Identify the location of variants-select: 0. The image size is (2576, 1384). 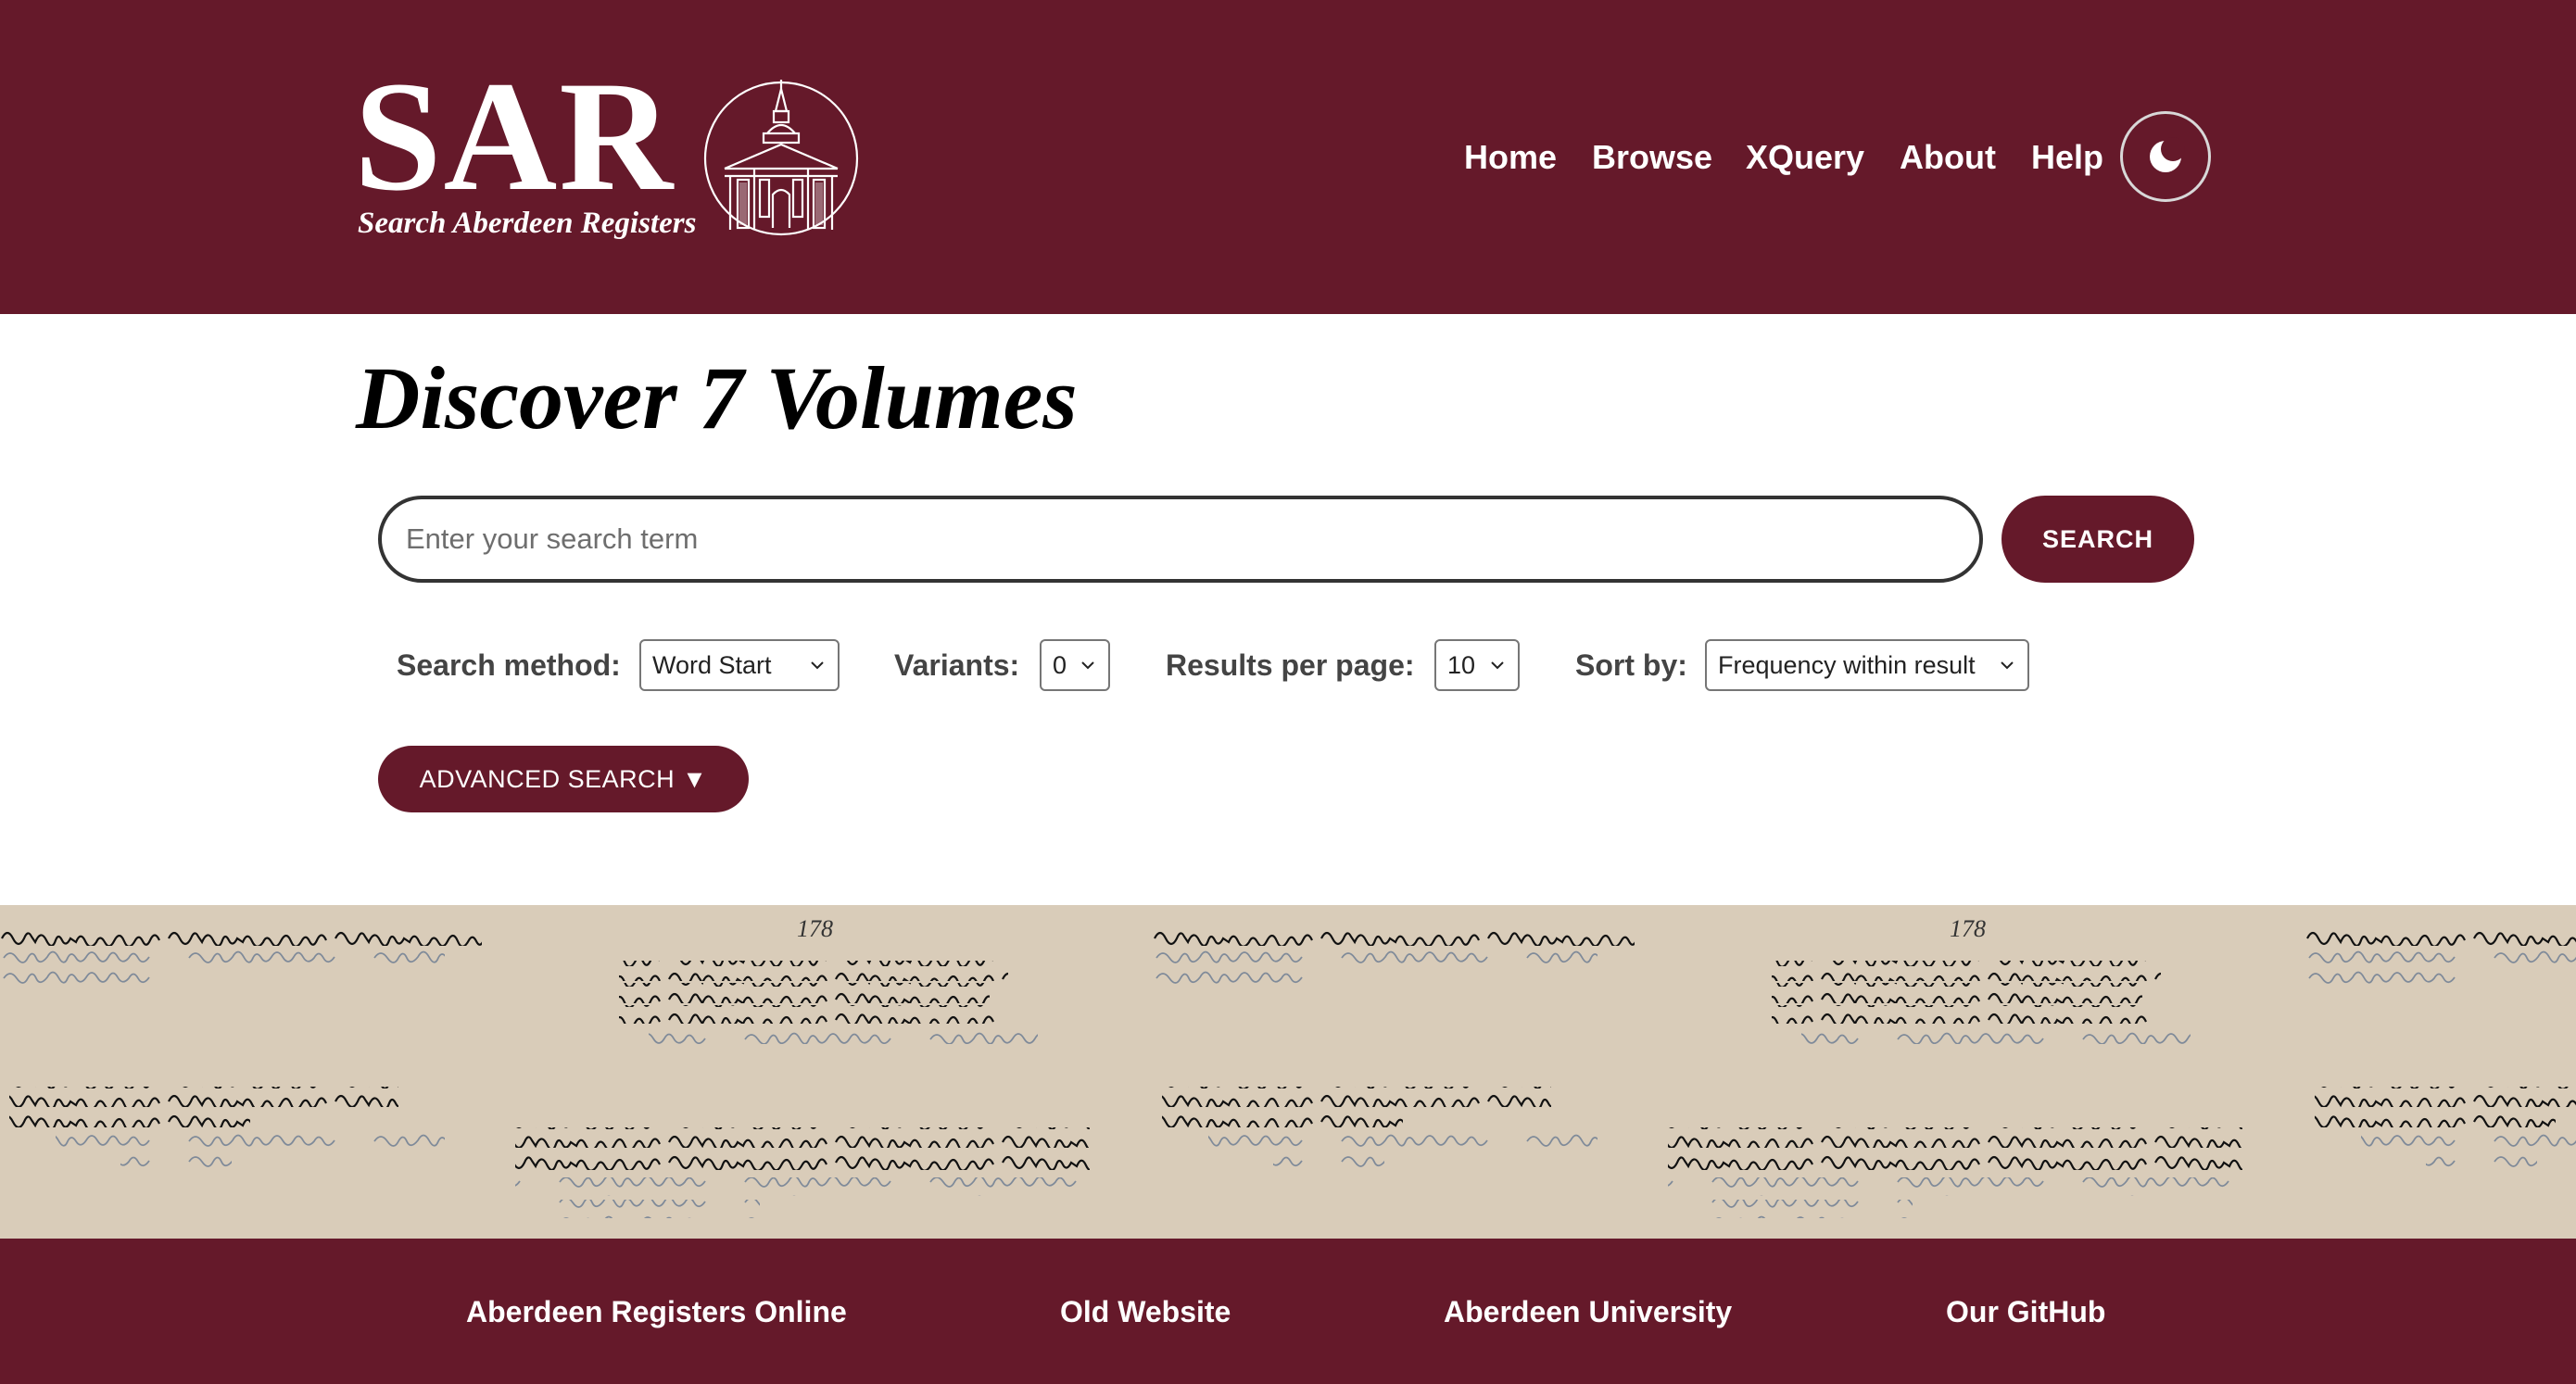
(1075, 665).